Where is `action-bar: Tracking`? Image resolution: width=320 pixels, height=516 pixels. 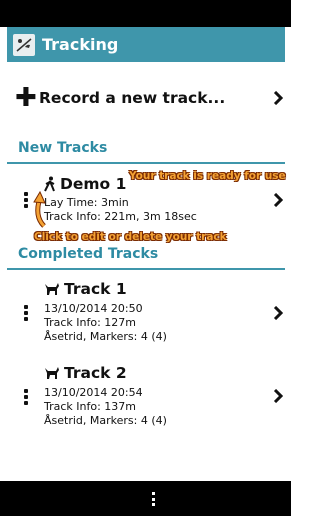
action-bar: Tracking is located at coordinates (146, 44).